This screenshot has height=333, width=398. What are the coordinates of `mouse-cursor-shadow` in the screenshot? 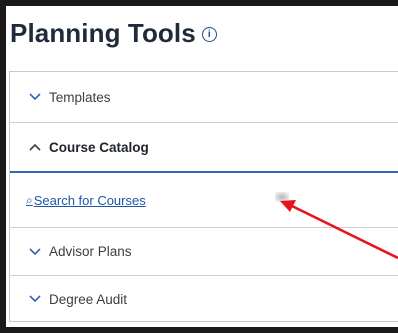 It's located at (282, 197).